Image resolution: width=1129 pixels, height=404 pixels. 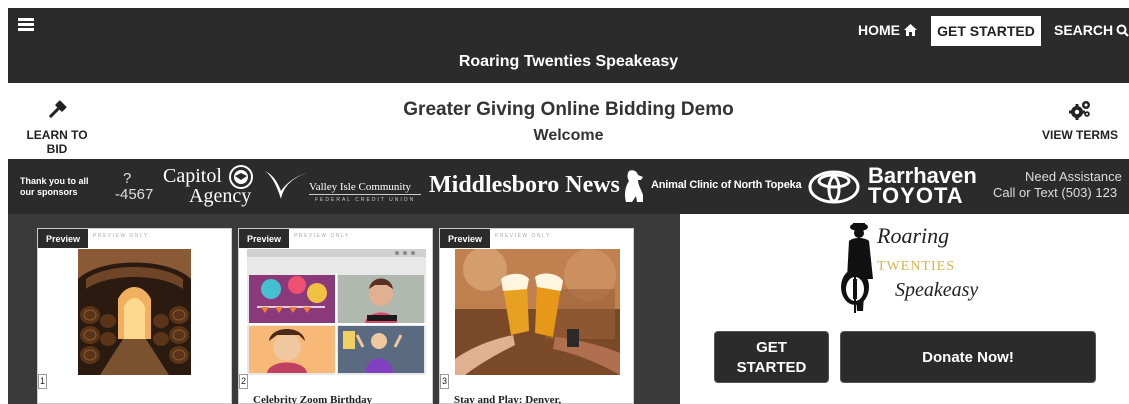 What do you see at coordinates (879, 30) in the screenshot?
I see `home-link-label: HOME` at bounding box center [879, 30].